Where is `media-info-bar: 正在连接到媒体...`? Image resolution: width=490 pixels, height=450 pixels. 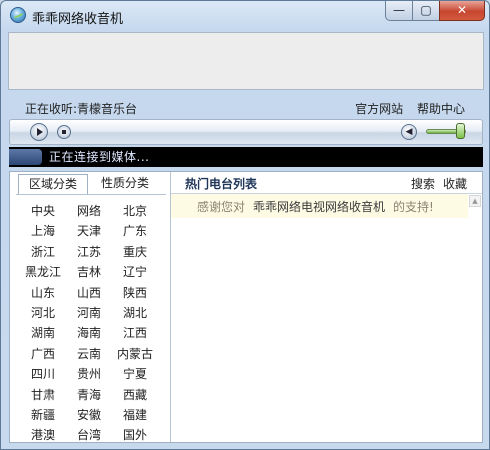 media-info-bar: 正在连接到媒体... is located at coordinates (246, 157).